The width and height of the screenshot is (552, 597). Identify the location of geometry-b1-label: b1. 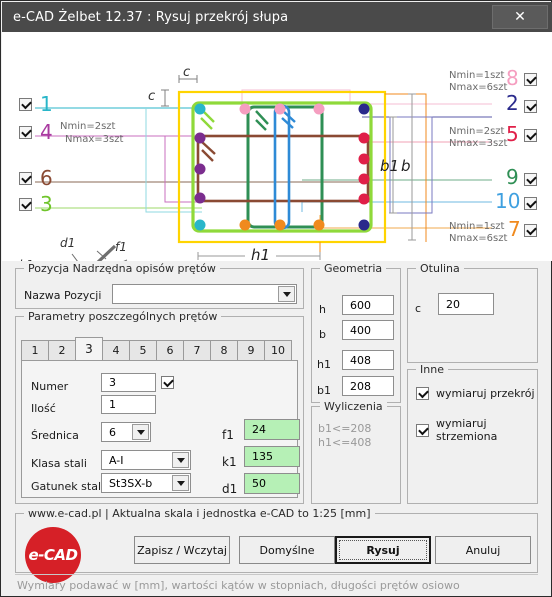
(324, 390).